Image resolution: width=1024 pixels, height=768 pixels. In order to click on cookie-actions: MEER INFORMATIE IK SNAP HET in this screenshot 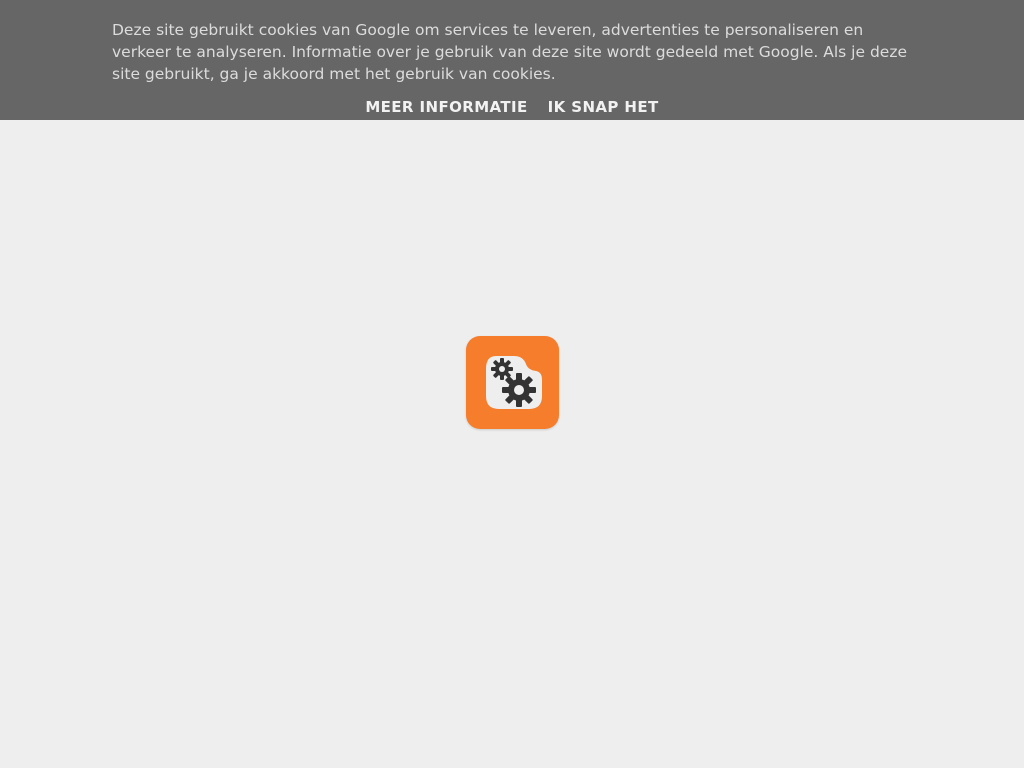, I will do `click(512, 107)`.